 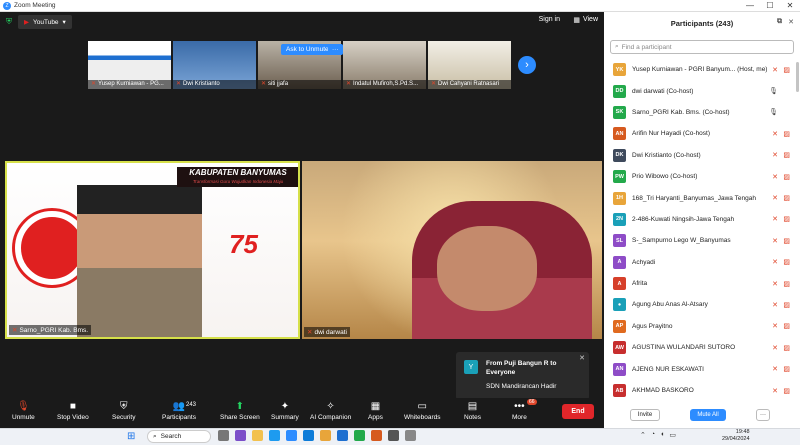 I want to click on file-explorer-icon, so click(x=257, y=435).